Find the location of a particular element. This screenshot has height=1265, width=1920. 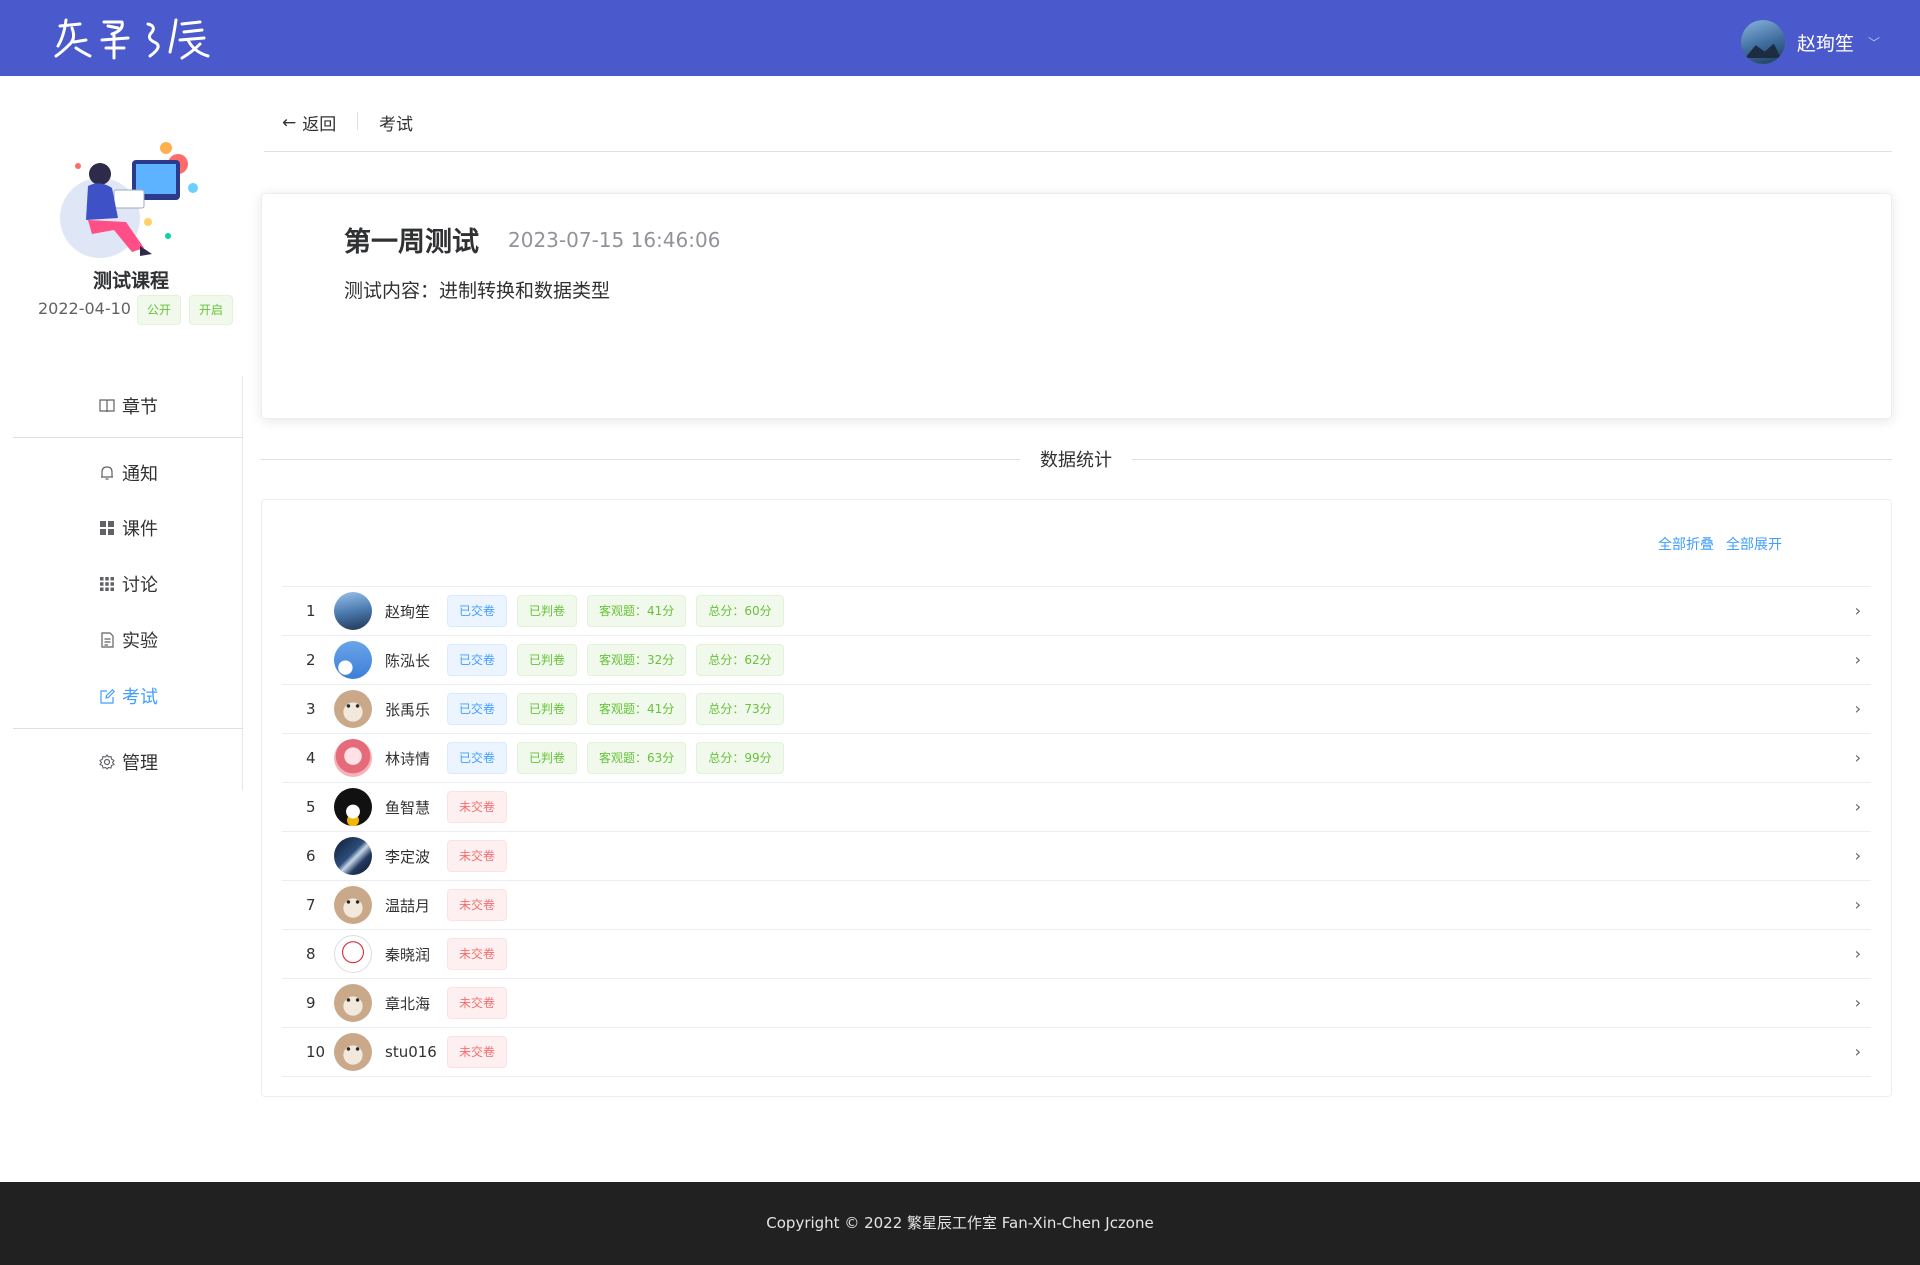

back-label: 返回 is located at coordinates (319, 125).